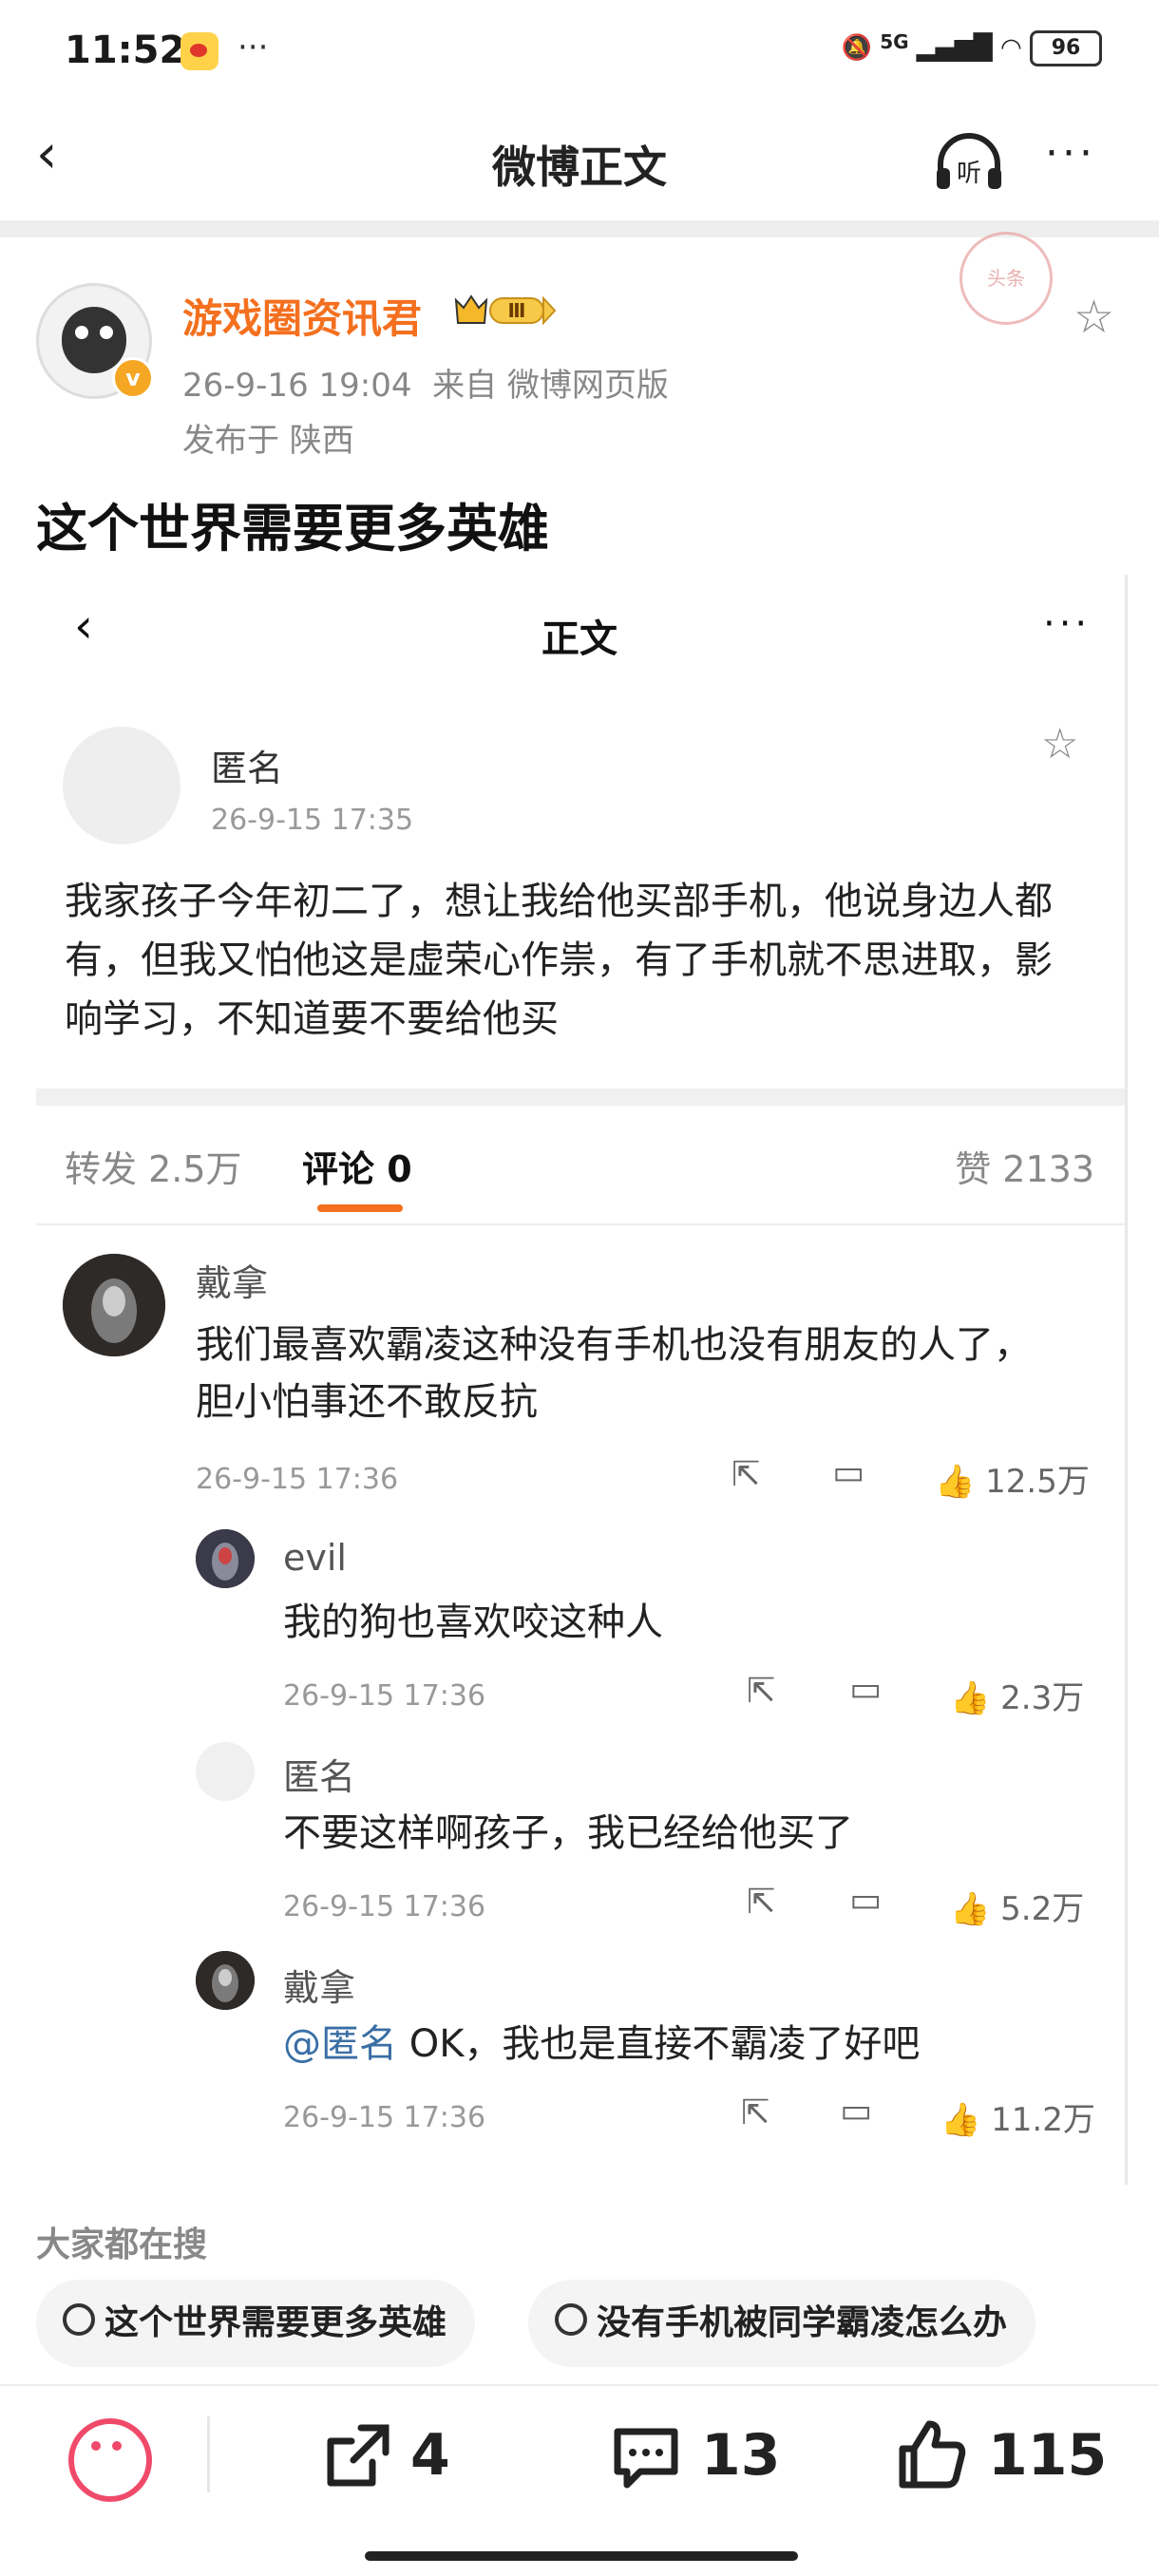 This screenshot has height=2576, width=1159. I want to click on thumbs-up-icon, so click(932, 2454).